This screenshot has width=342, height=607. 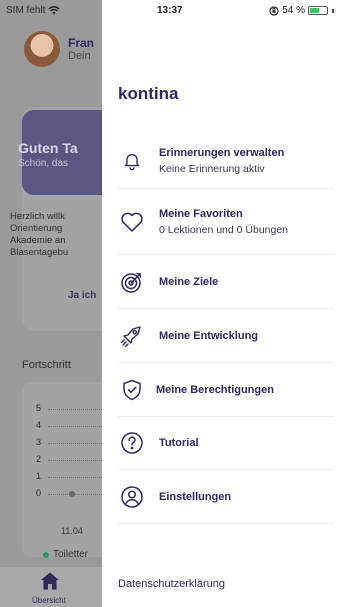 I want to click on greeting-line: Herzlich willk, so click(x=37, y=216).